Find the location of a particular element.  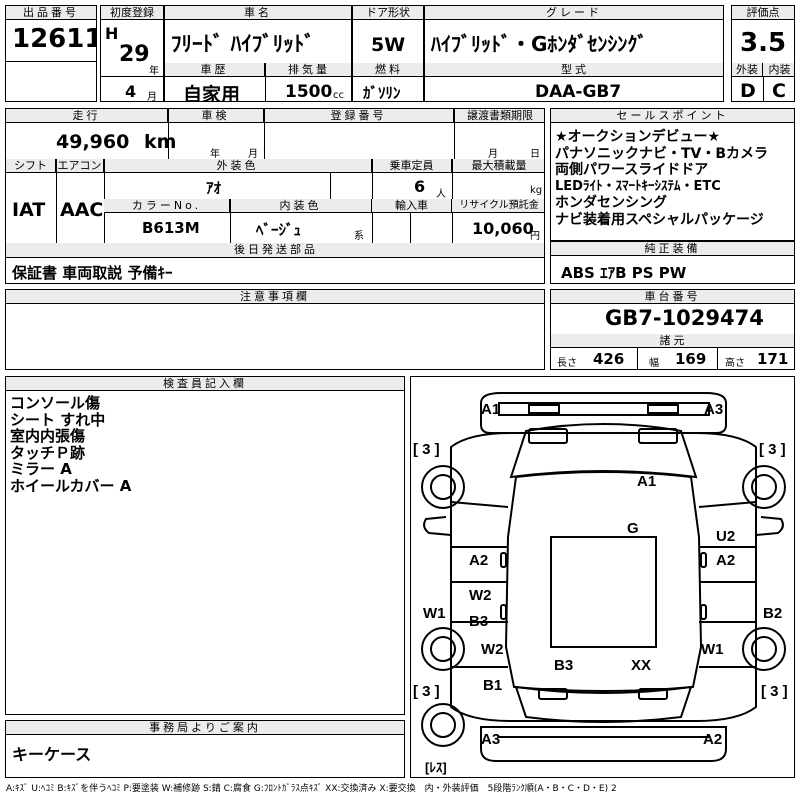

dims-header: 諸元 is located at coordinates (672, 341).